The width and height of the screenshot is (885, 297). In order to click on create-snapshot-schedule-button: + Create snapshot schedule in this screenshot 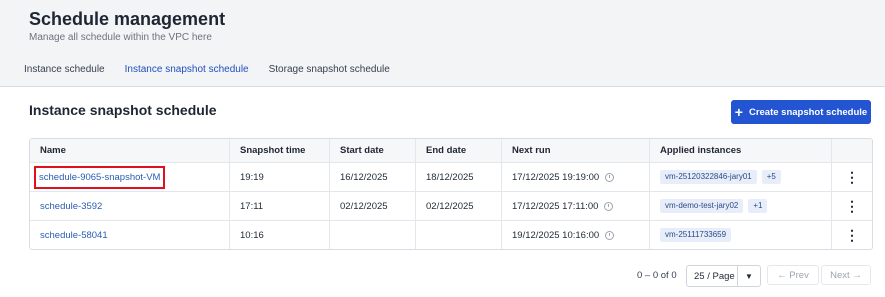, I will do `click(801, 112)`.